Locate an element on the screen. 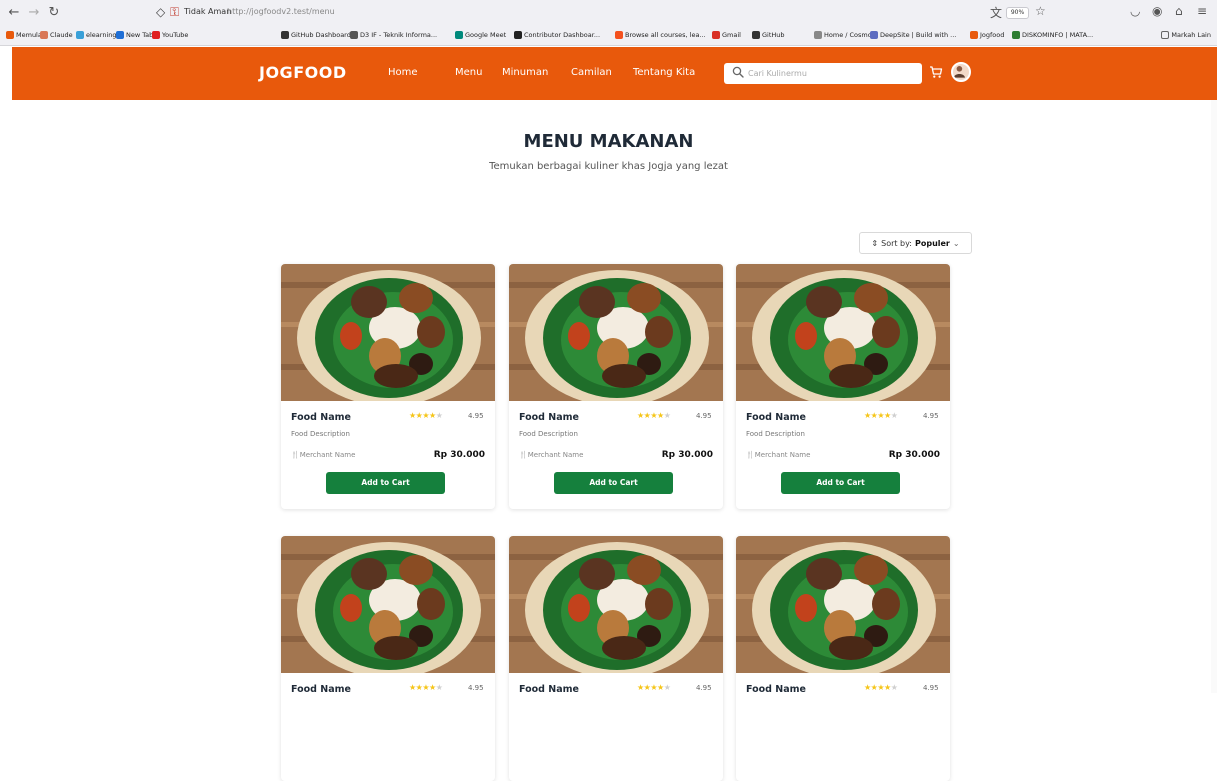 The height and width of the screenshot is (781, 1217). bookmark-item: GitHub is located at coordinates (768, 35).